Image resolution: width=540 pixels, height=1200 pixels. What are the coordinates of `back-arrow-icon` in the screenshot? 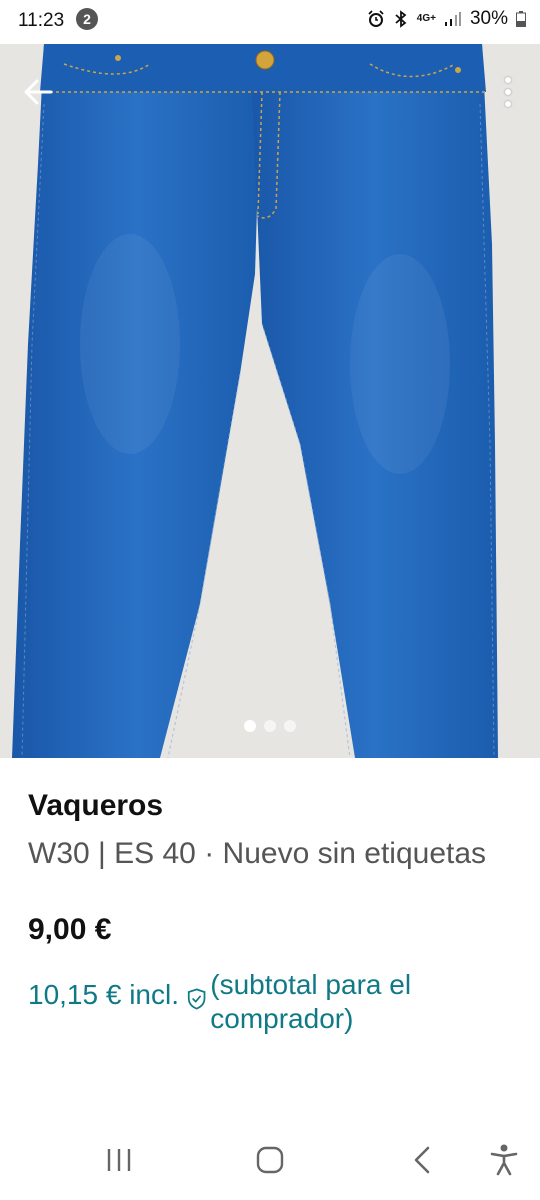 It's located at (38, 92).